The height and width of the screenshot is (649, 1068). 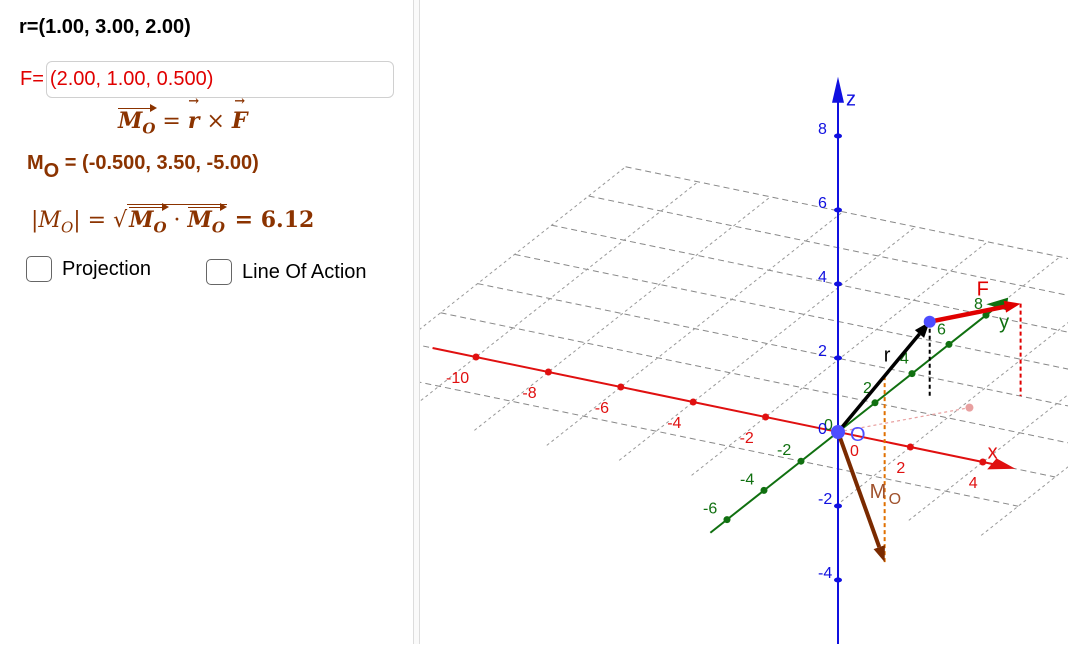 I want to click on projection-checkbox-label: Projection, so click(x=106, y=268).